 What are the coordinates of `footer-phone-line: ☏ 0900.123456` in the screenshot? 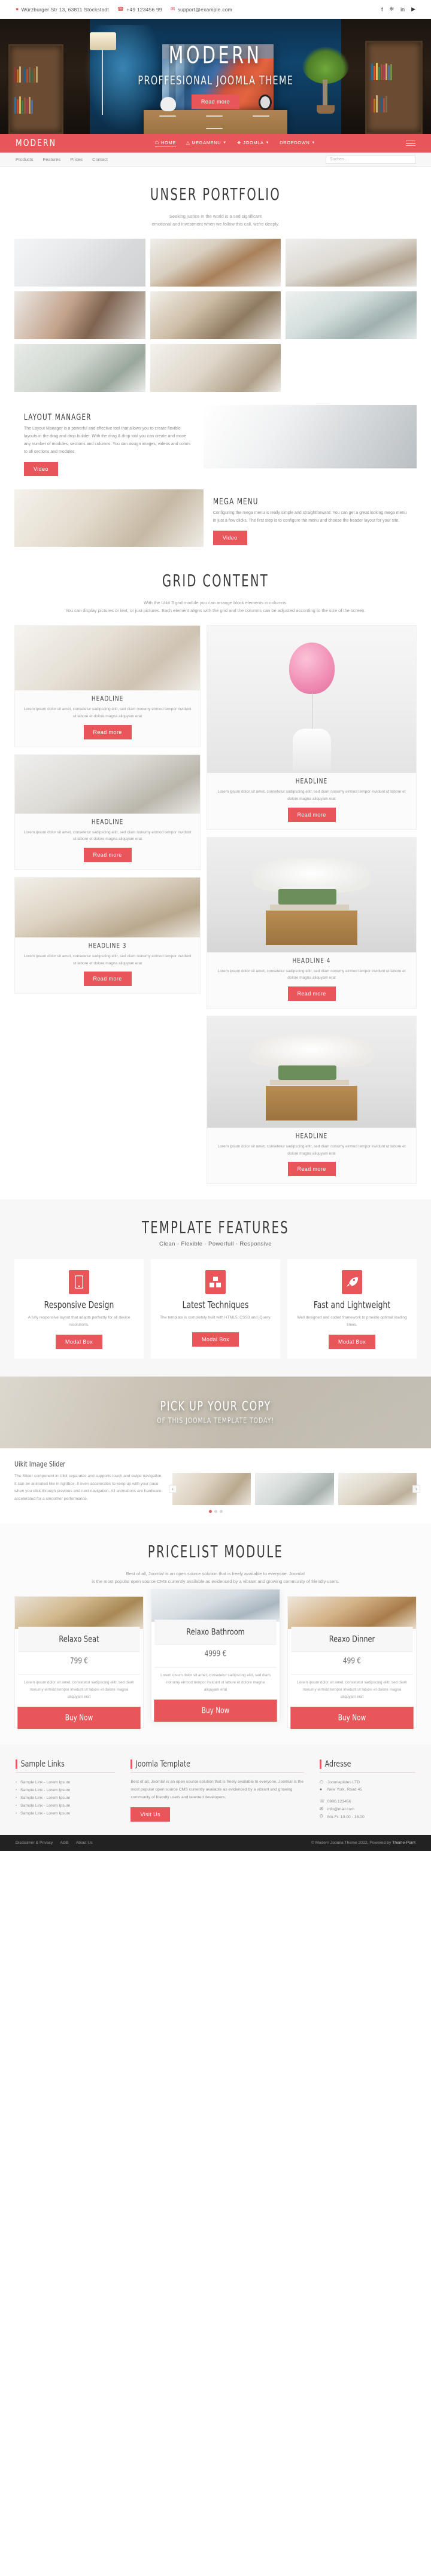 It's located at (367, 1801).